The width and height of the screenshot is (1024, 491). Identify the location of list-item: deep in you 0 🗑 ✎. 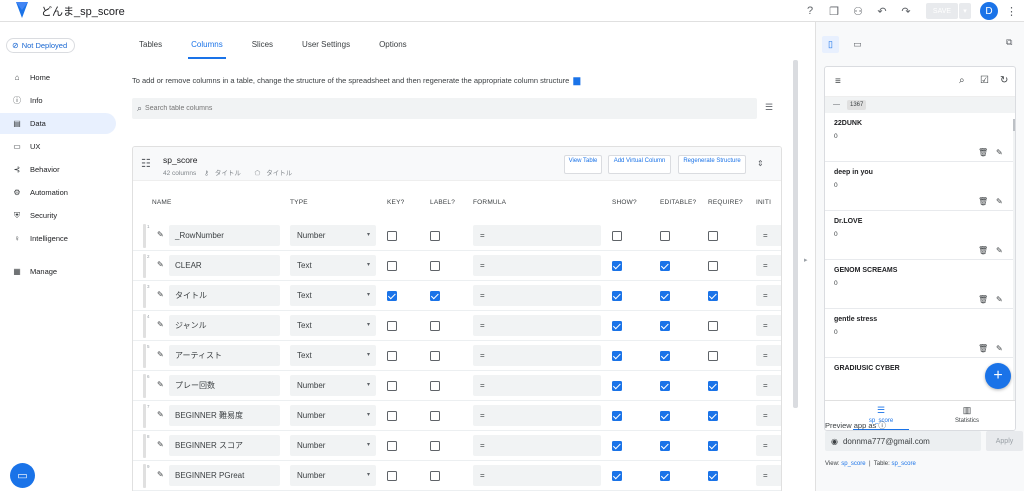
(920, 186).